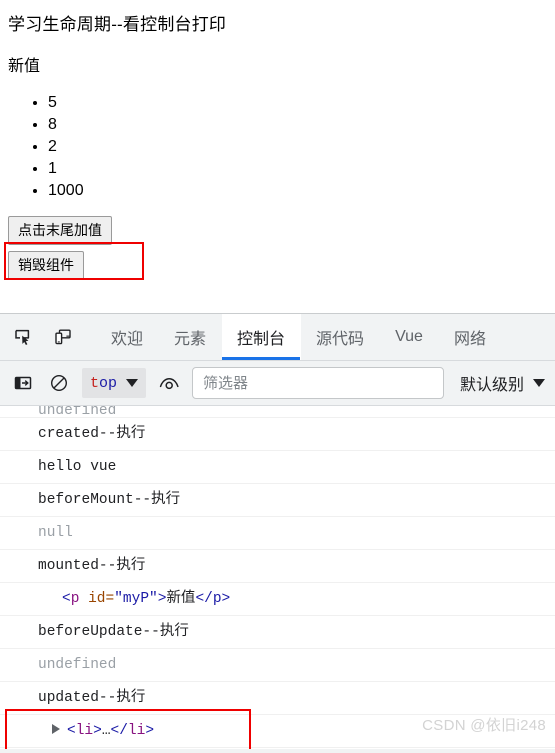 The height and width of the screenshot is (753, 555). Describe the element at coordinates (277, 566) in the screenshot. I see `console-message: mounted--执行` at that location.